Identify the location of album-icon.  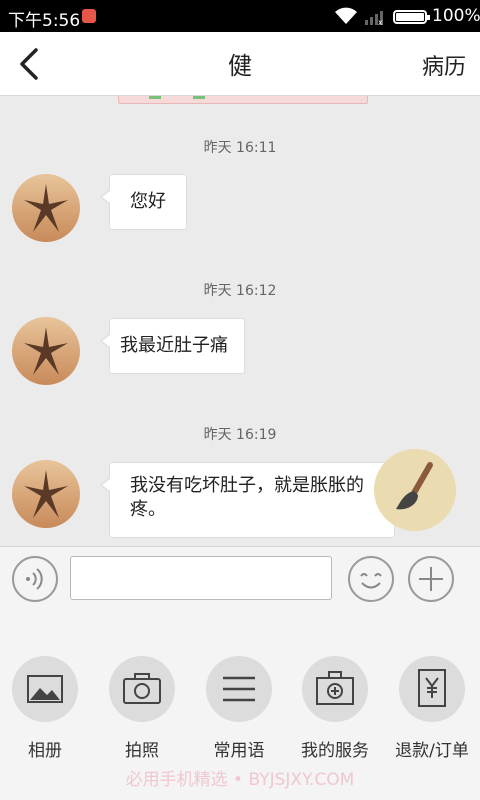
(45, 689).